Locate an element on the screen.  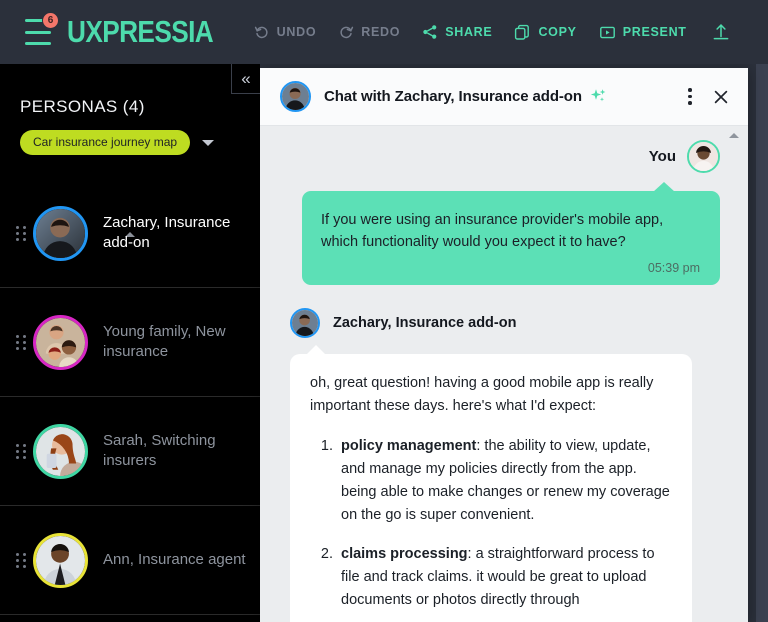
share-label: SHARE is located at coordinates (469, 32).